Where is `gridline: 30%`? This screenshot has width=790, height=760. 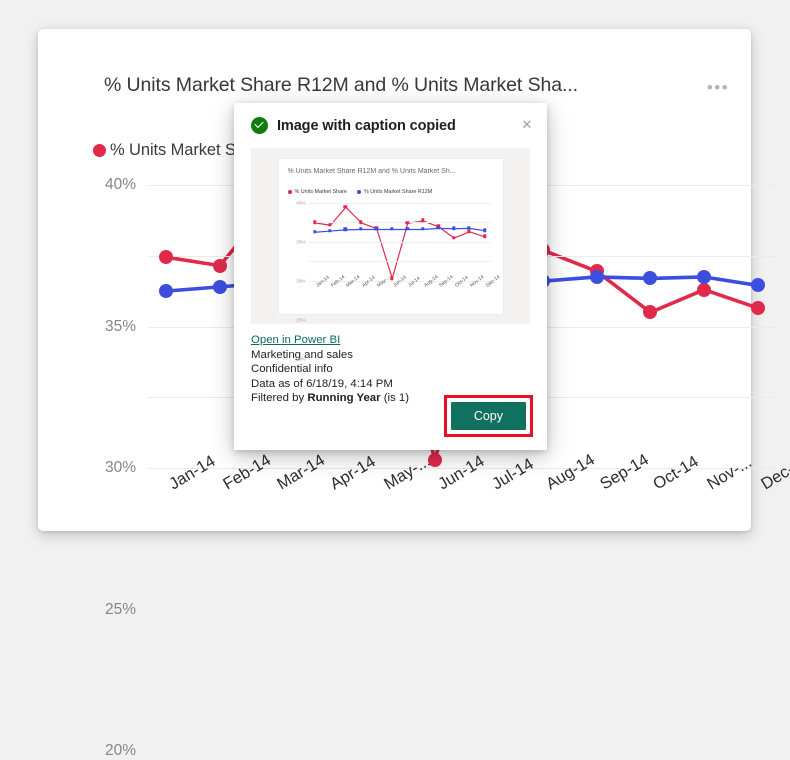 gridline: 30% is located at coordinates (393, 262).